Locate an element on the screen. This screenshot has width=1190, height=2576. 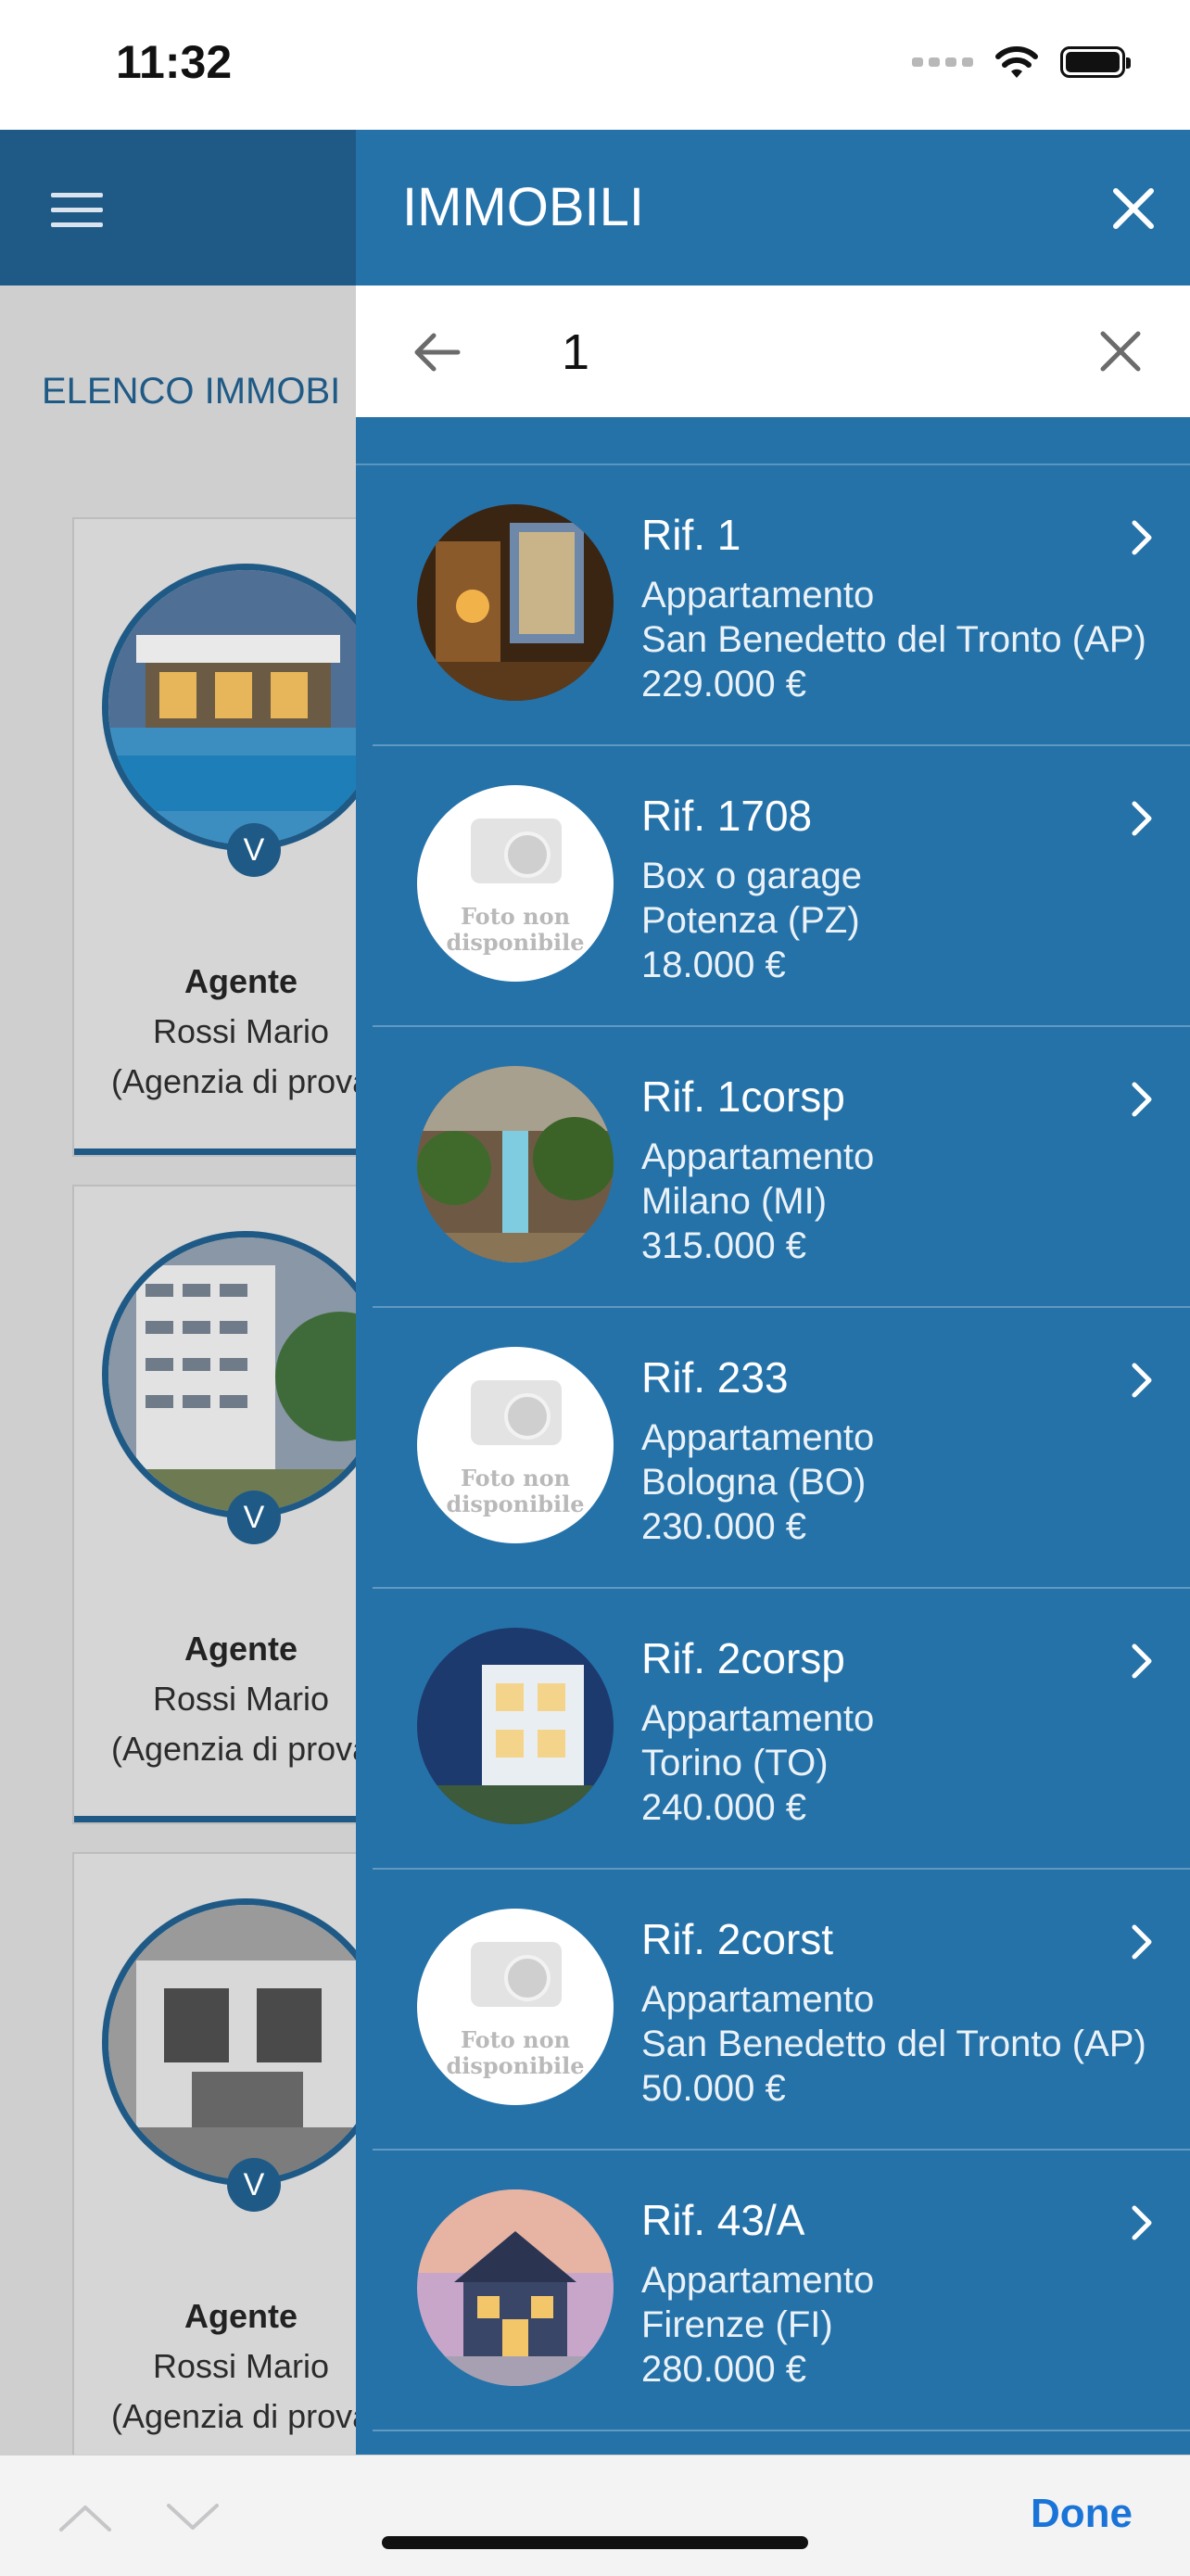
property-location: Potenza (PZ) is located at coordinates (750, 920).